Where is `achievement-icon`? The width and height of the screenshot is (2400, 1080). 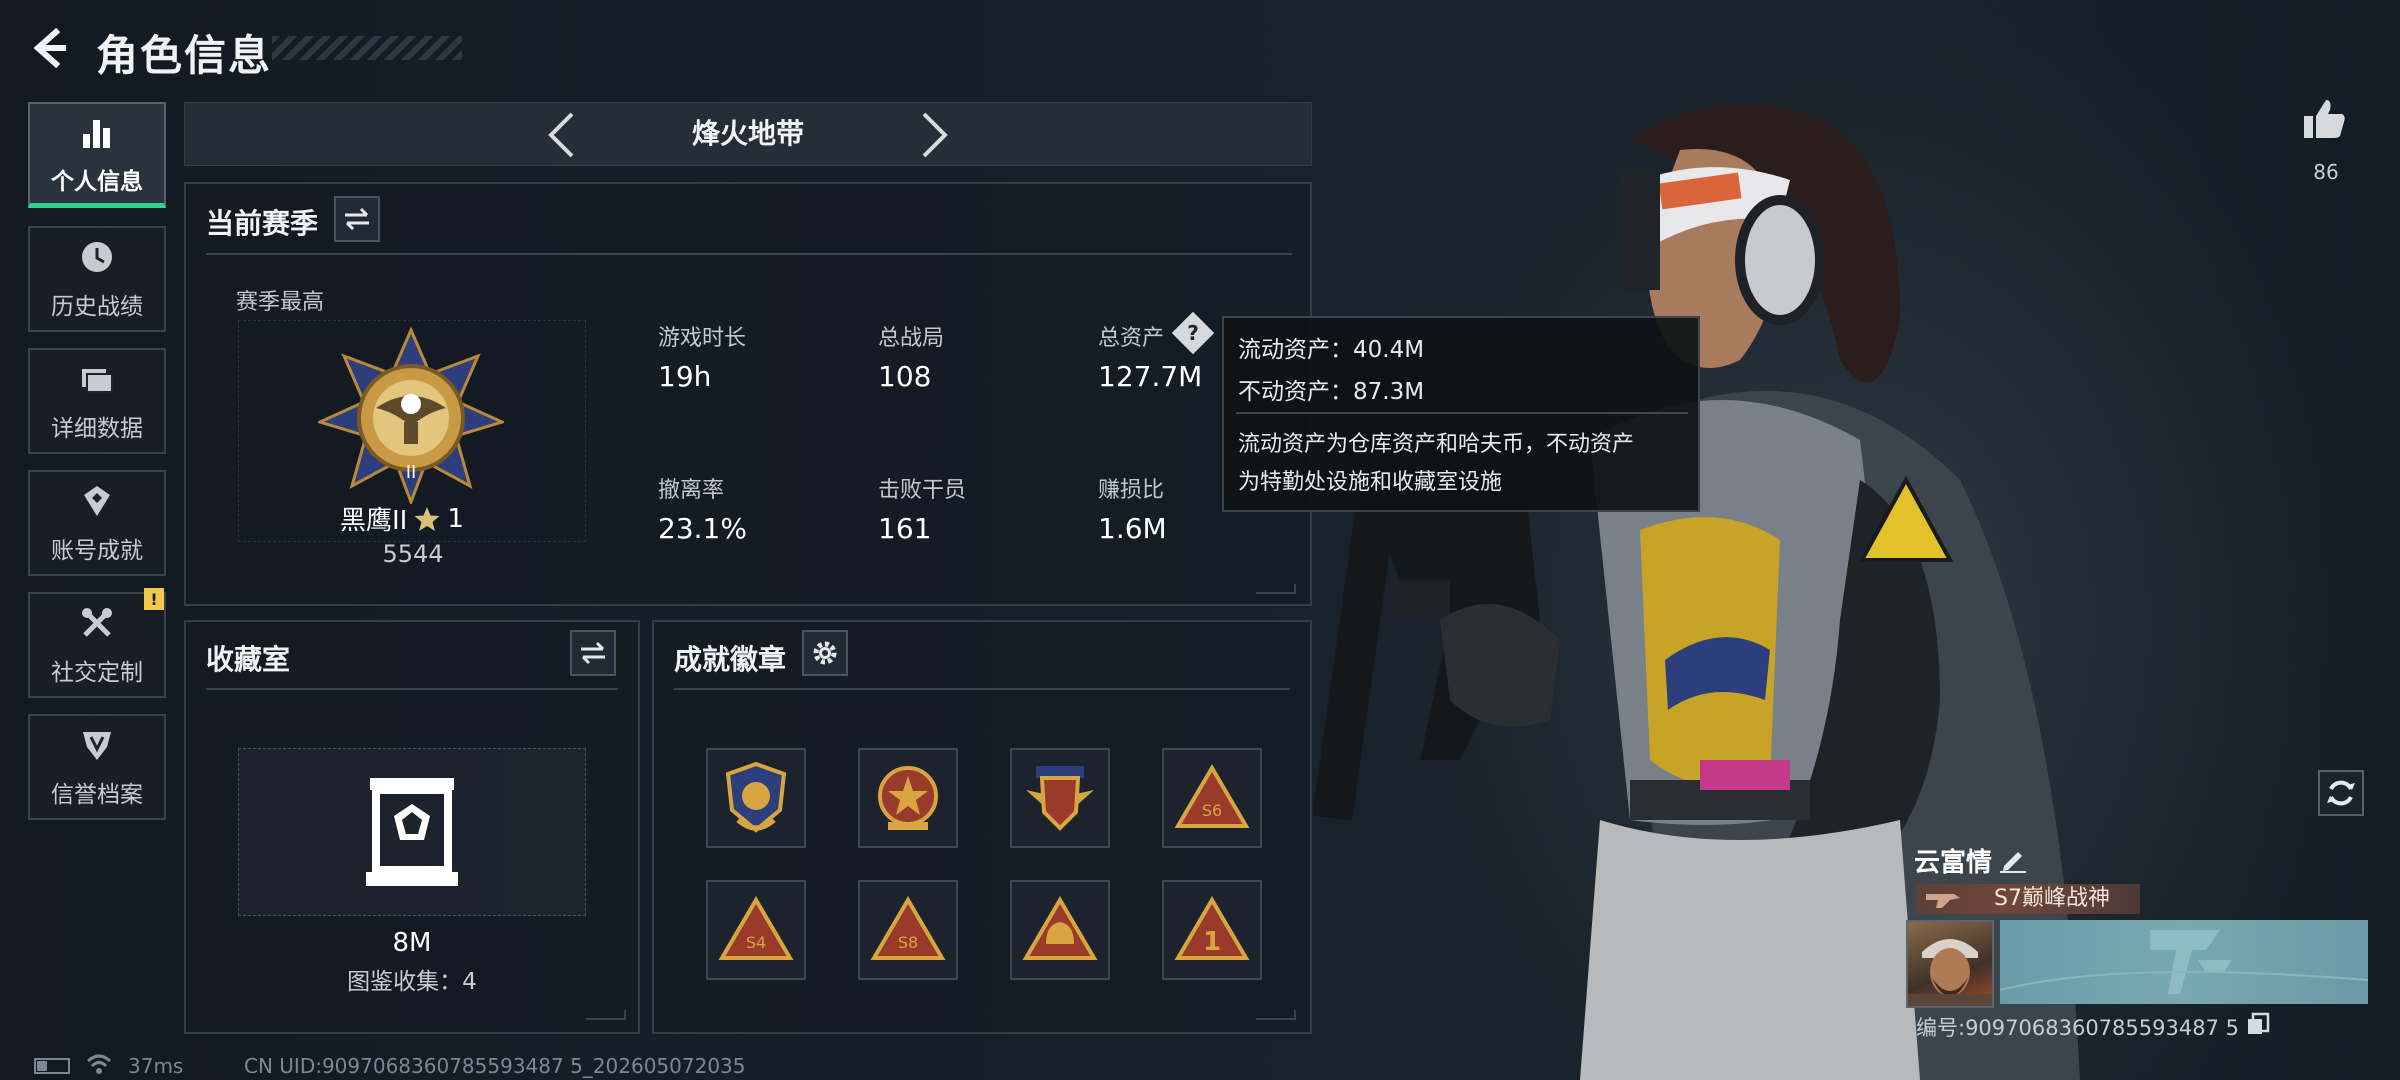
achievement-icon is located at coordinates (97, 501).